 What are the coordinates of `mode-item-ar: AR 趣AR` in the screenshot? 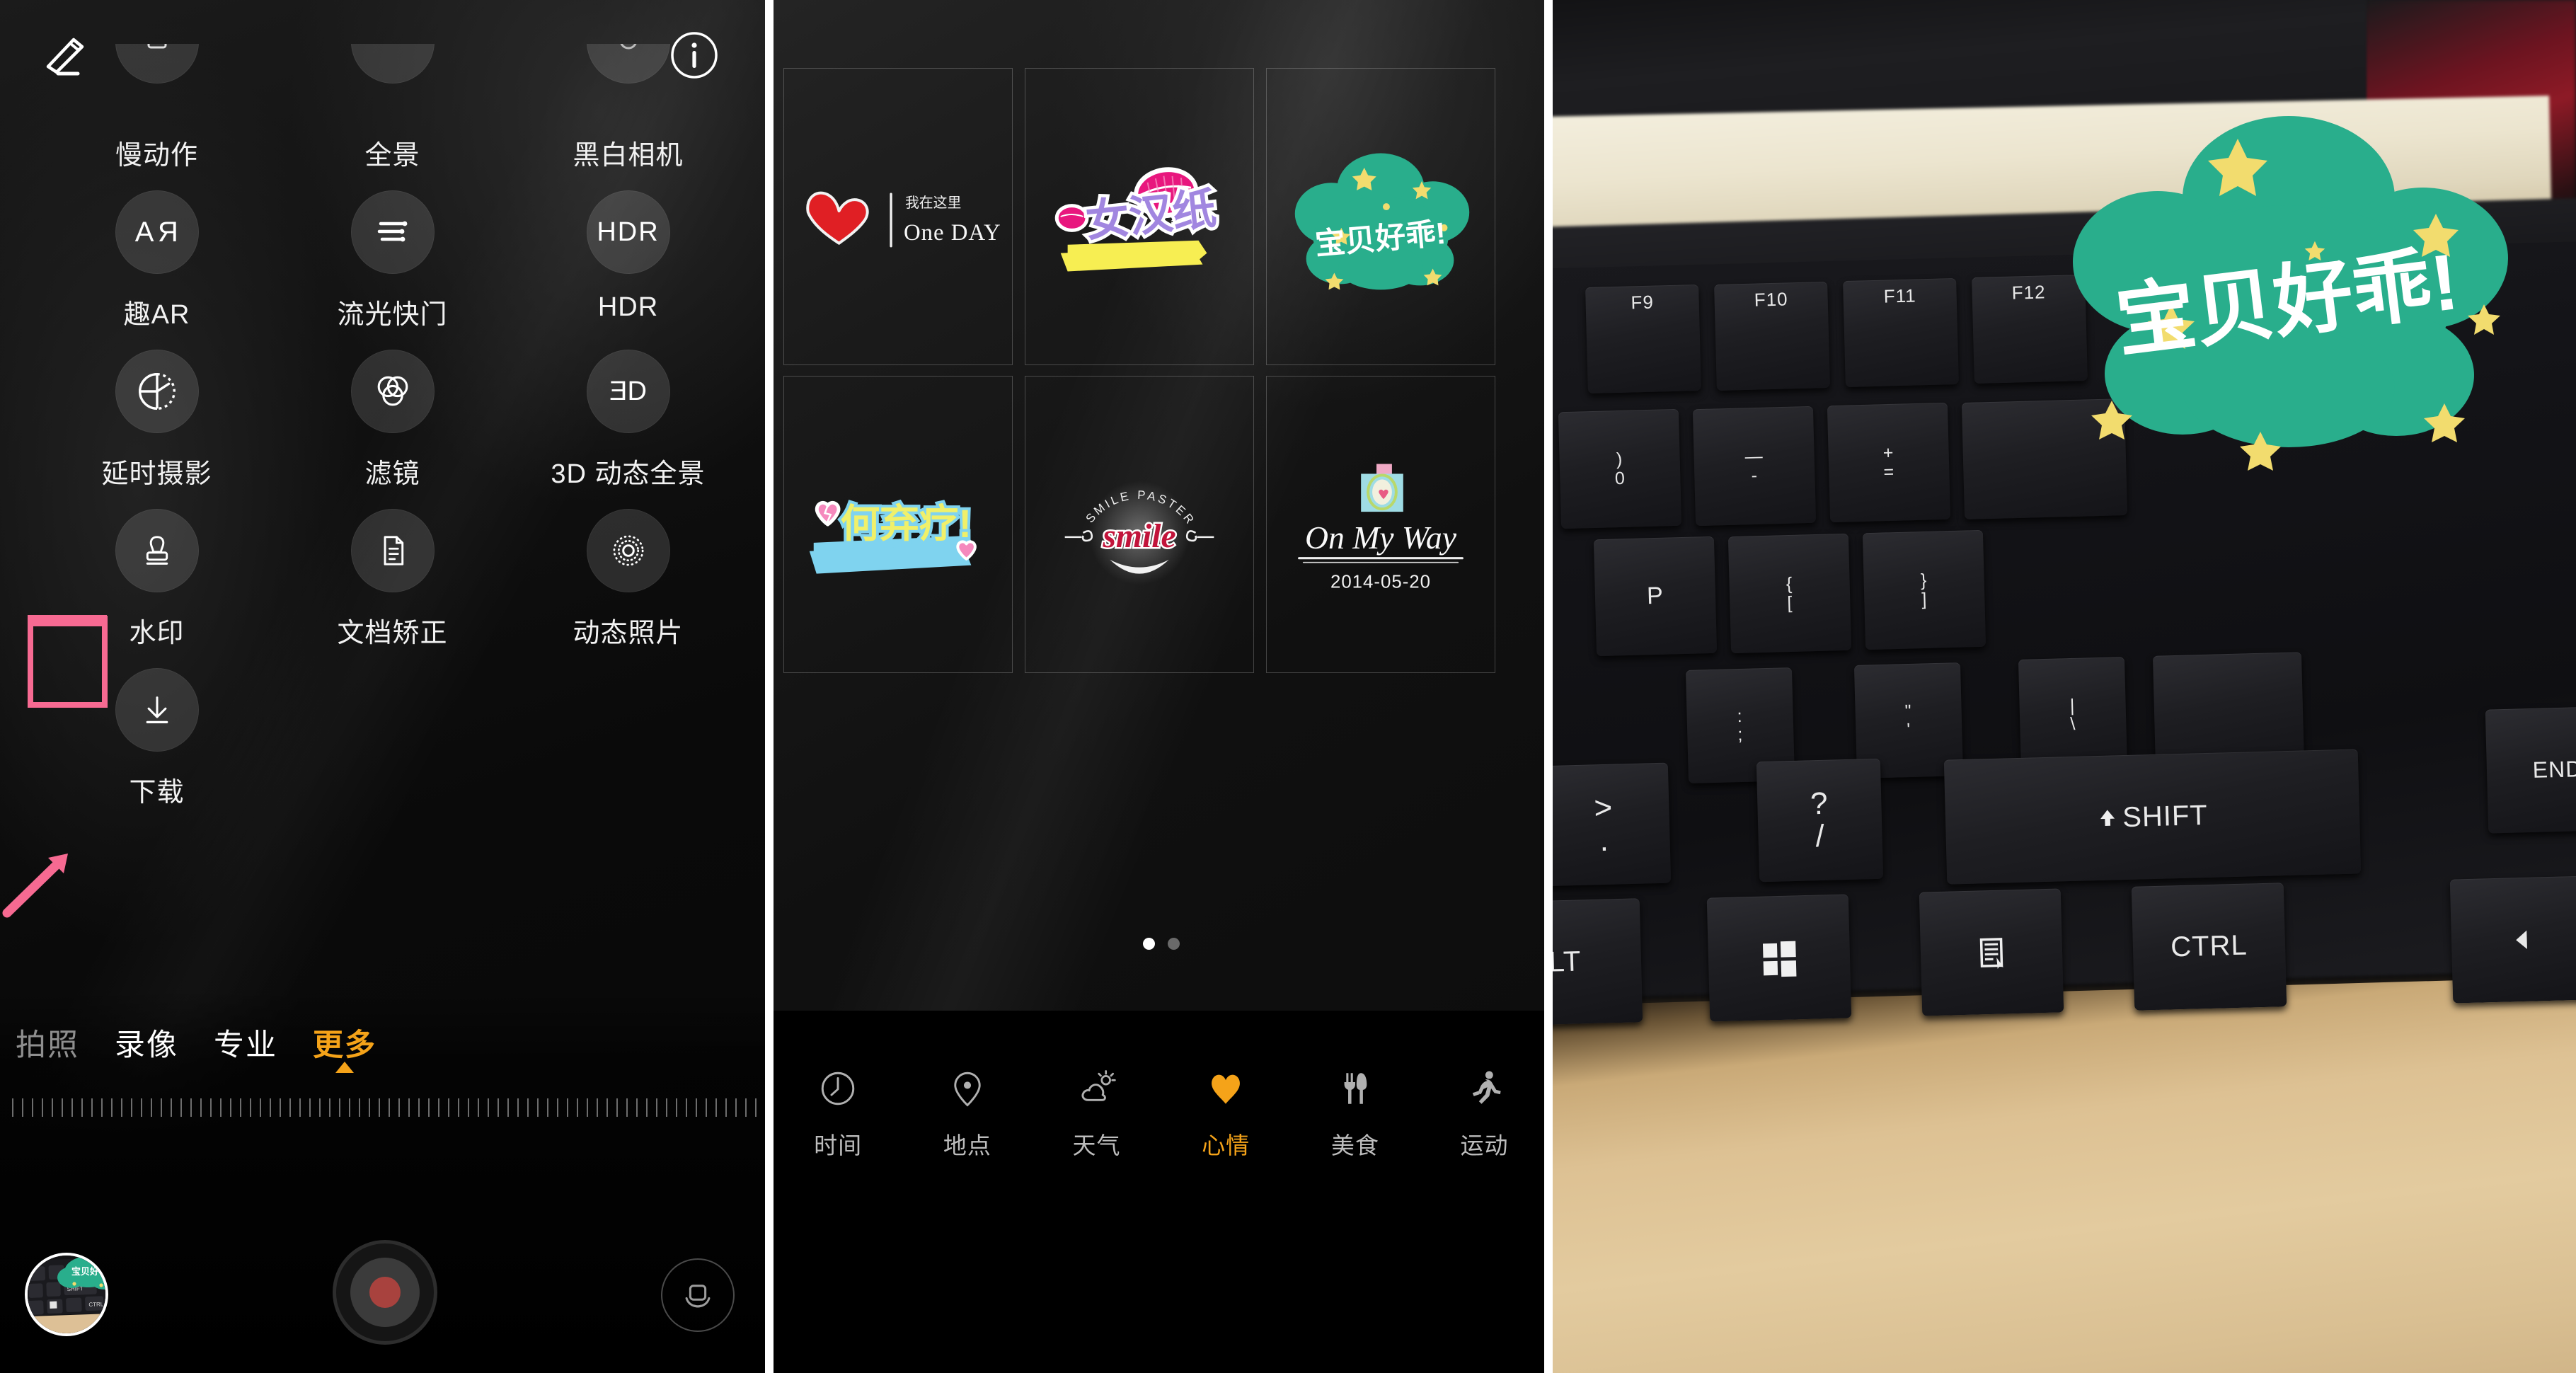 It's located at (157, 261).